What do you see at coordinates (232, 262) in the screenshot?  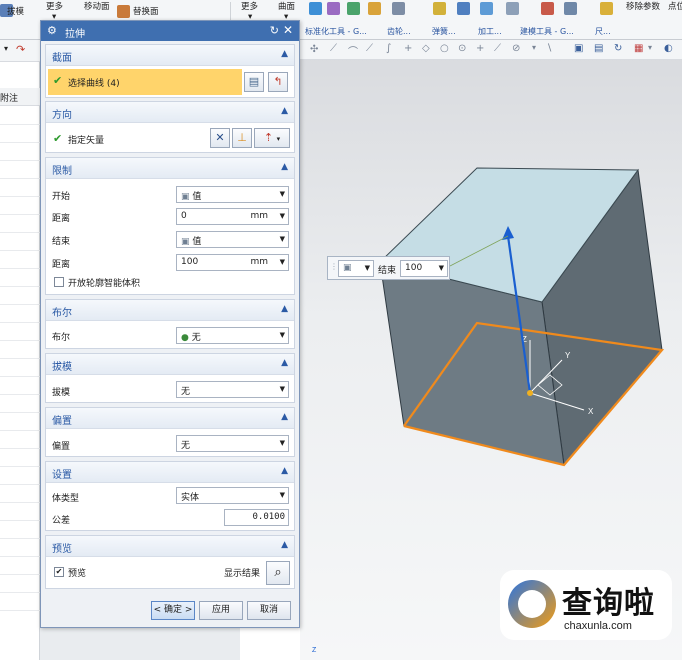 I see `end-distance-input: 100 mm ▼` at bounding box center [232, 262].